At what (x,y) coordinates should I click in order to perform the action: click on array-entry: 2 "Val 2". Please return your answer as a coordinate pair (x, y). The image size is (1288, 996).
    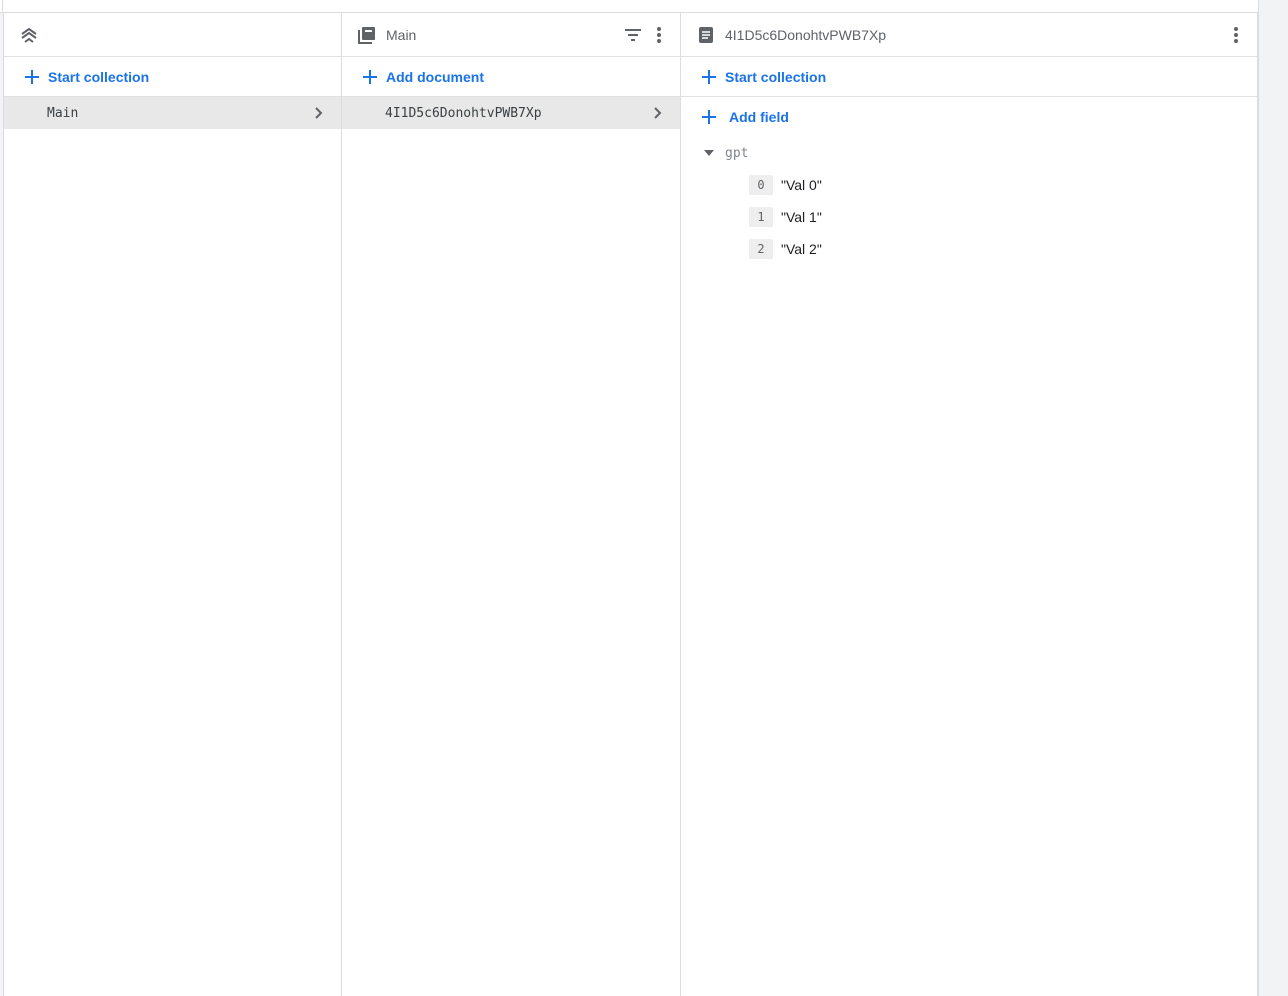
    Looking at the image, I should click on (978, 249).